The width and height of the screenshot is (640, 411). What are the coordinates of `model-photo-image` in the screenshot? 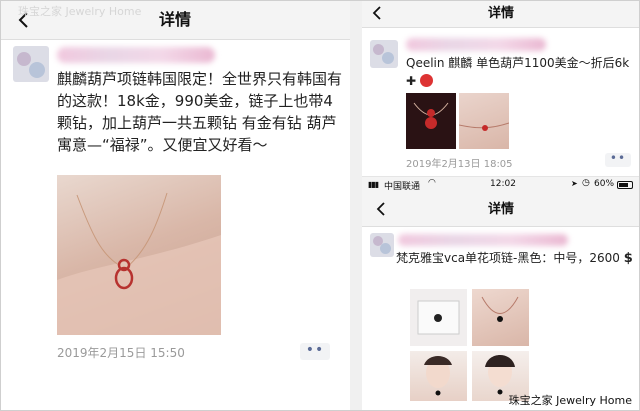 It's located at (438, 376).